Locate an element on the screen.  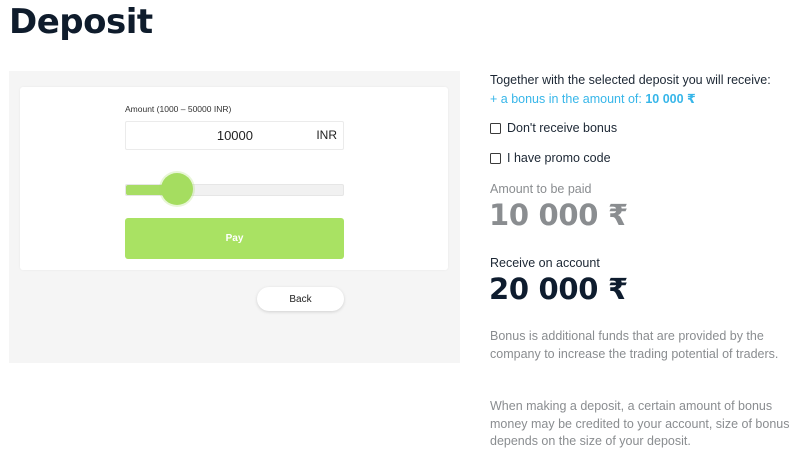
amount-paid-label: Amount to be paid is located at coordinates (541, 189).